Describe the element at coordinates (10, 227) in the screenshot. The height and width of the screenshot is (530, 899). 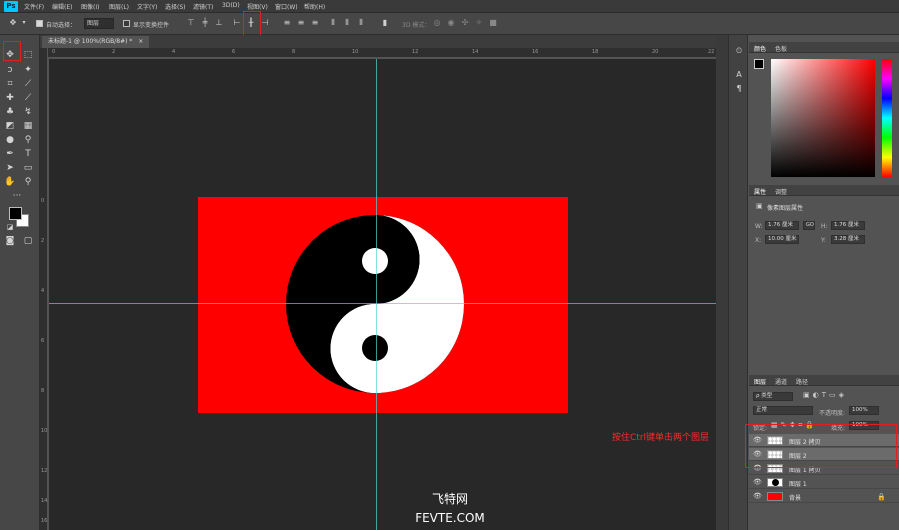
I see `default-colors-icon: ◪` at that location.